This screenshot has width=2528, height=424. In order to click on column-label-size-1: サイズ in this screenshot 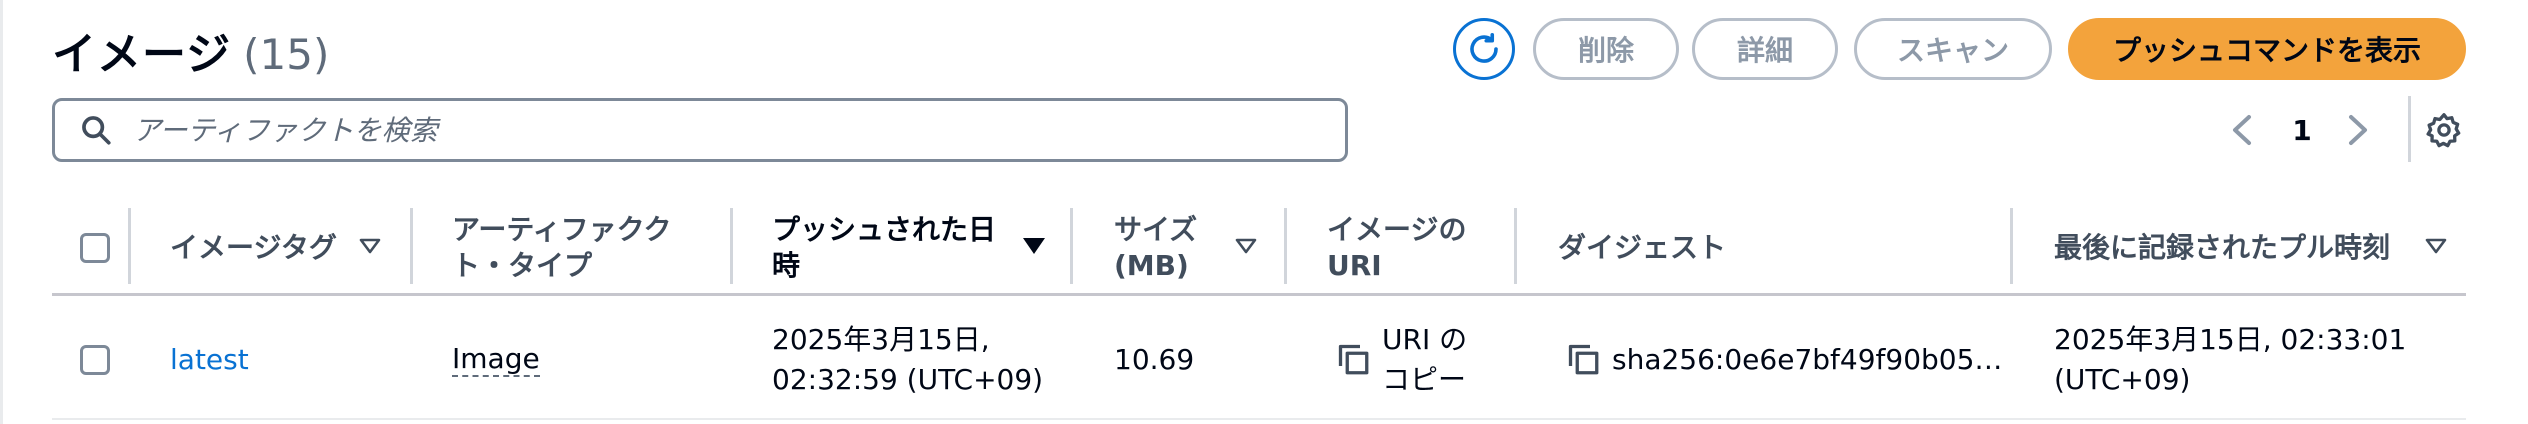, I will do `click(1156, 229)`.